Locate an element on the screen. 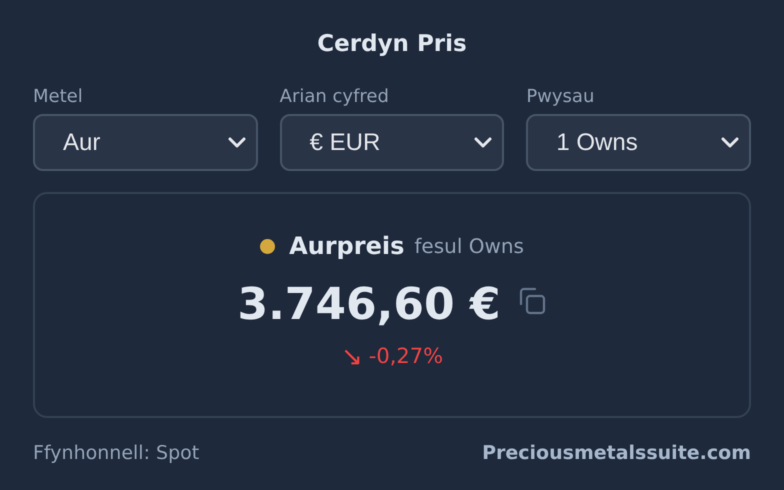 The width and height of the screenshot is (784, 490). dropdown: 1 Owns is located at coordinates (638, 142).